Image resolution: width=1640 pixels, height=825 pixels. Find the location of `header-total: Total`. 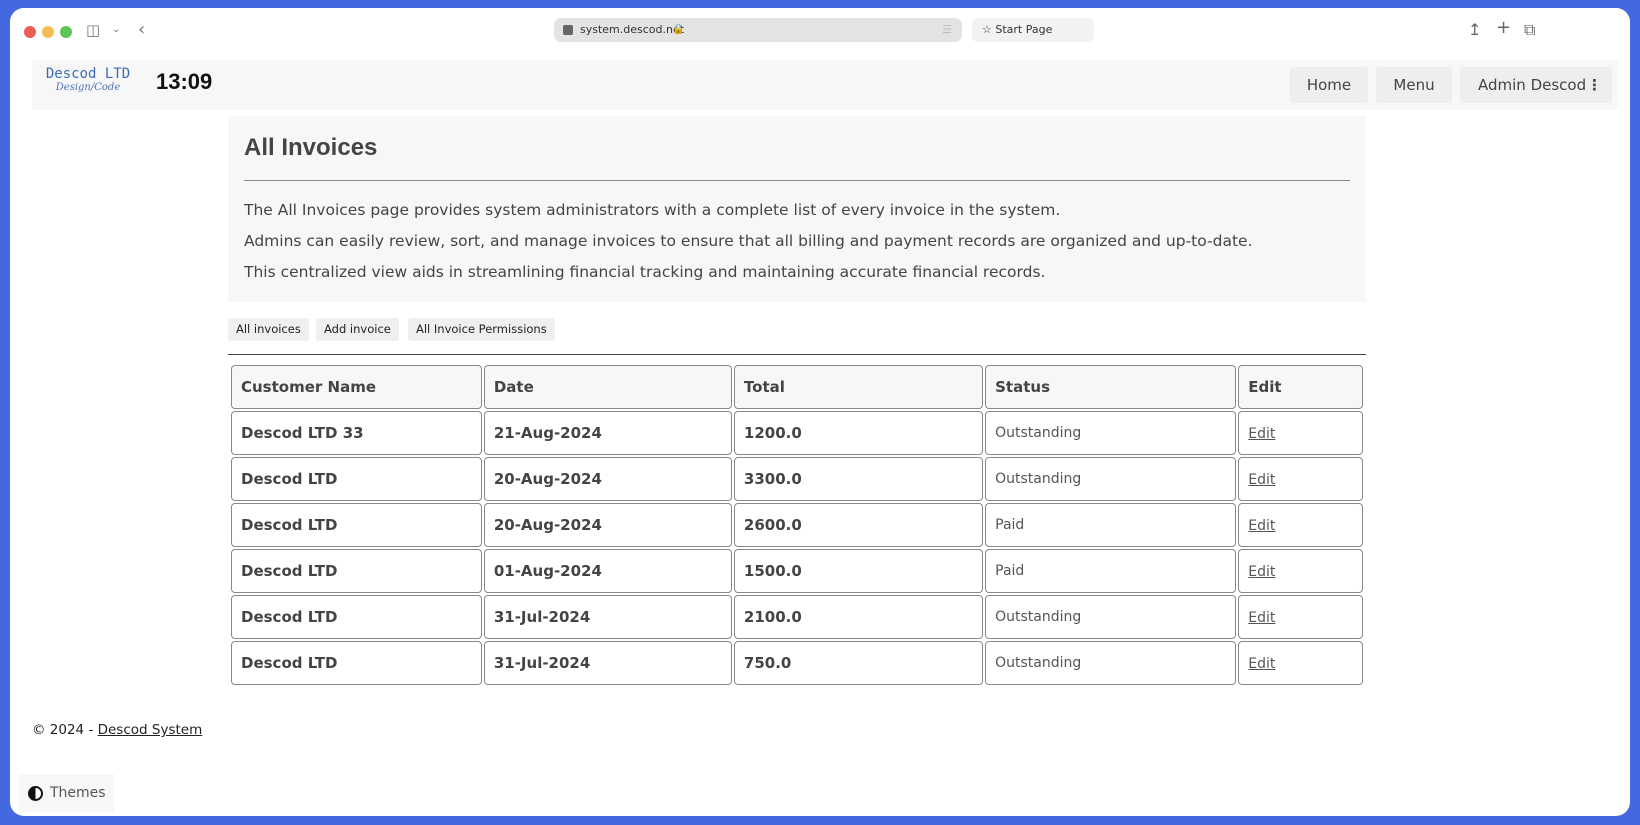

header-total: Total is located at coordinates (858, 387).